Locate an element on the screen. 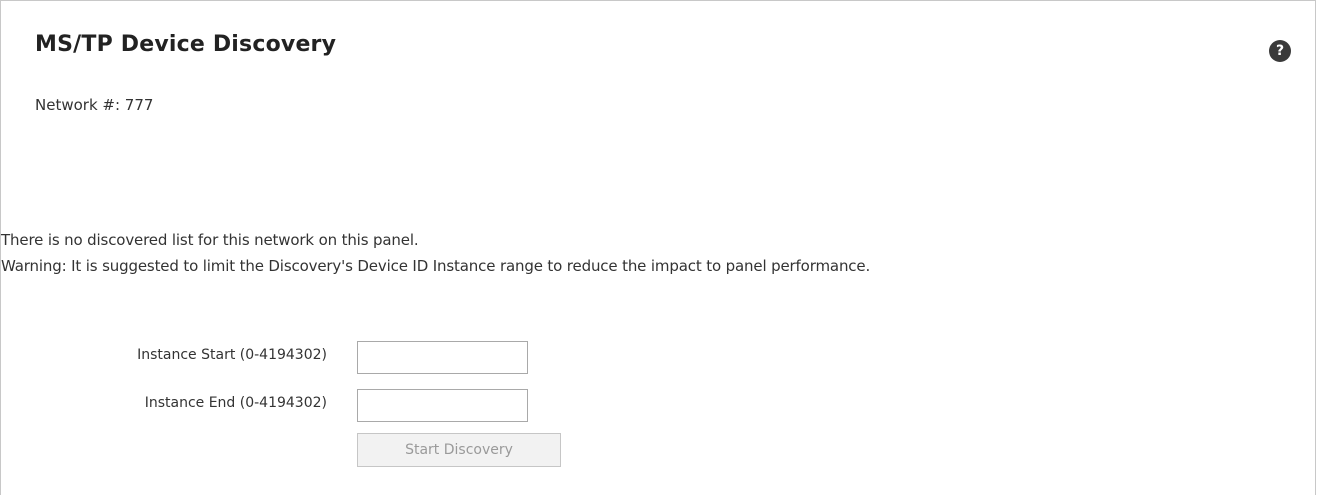 This screenshot has height=495, width=1318. start-discovery-button: Start Discovery is located at coordinates (459, 450).